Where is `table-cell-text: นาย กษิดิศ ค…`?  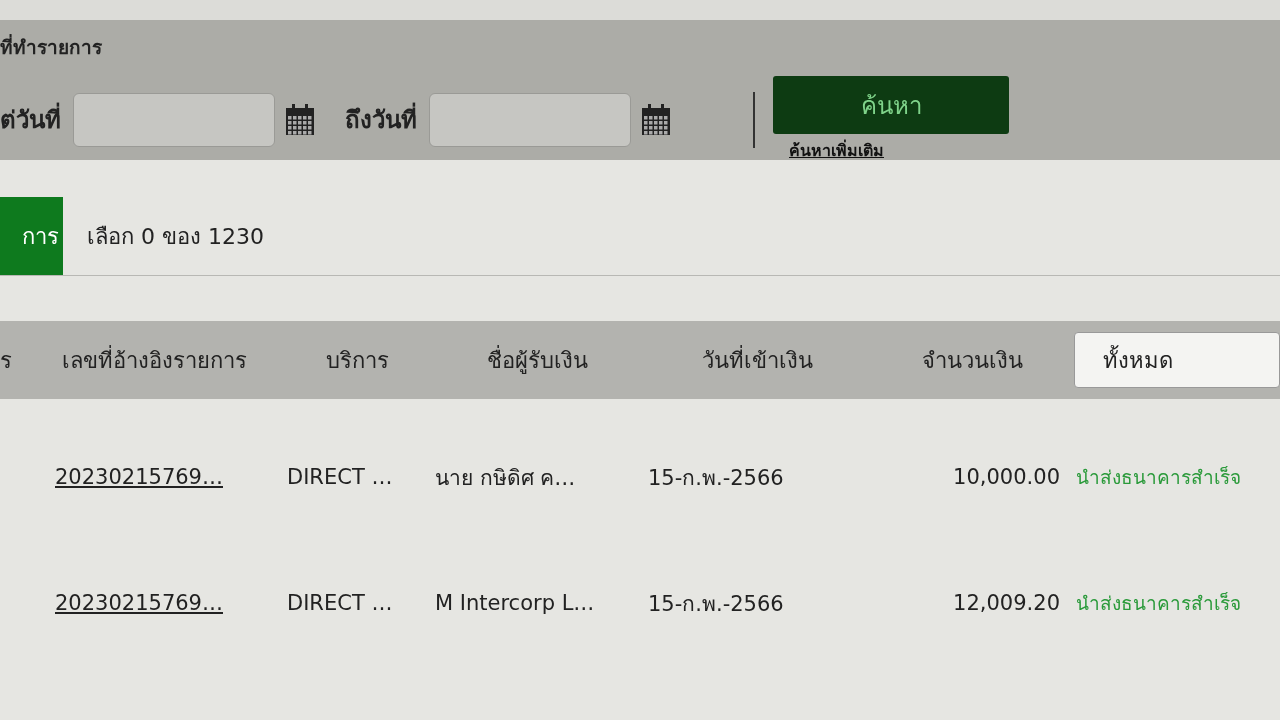
table-cell-text: นาย กษิดิศ ค… is located at coordinates (506, 478).